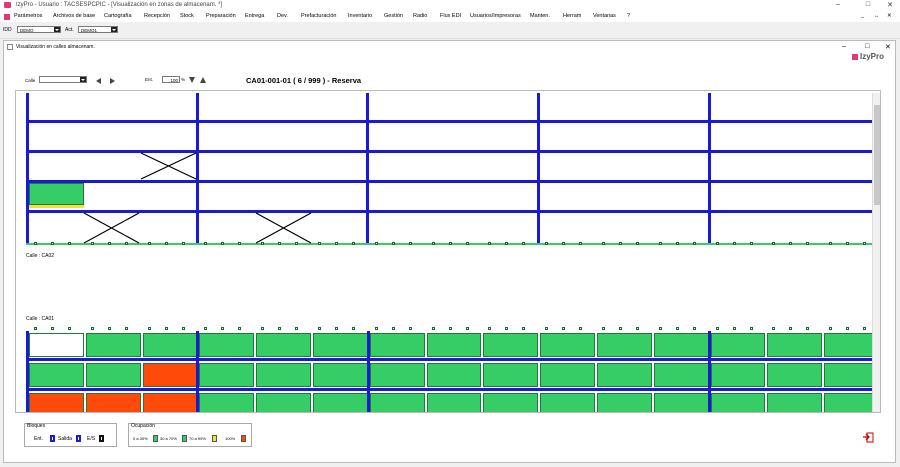  Describe the element at coordinates (868, 4) in the screenshot. I see `maximize-button: □` at that location.